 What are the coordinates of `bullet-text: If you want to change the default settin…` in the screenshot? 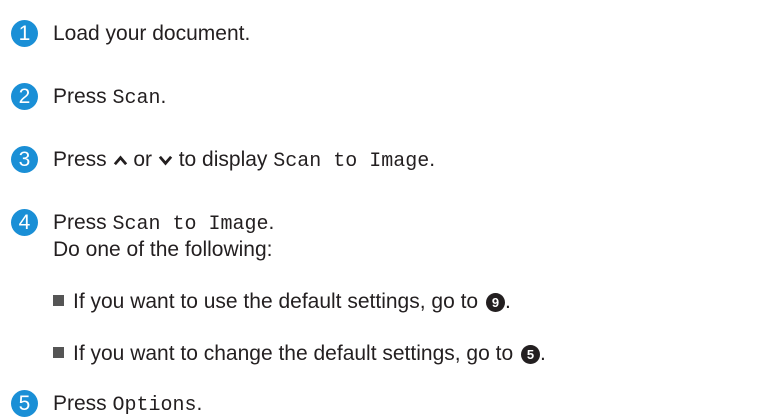 It's located at (296, 353).